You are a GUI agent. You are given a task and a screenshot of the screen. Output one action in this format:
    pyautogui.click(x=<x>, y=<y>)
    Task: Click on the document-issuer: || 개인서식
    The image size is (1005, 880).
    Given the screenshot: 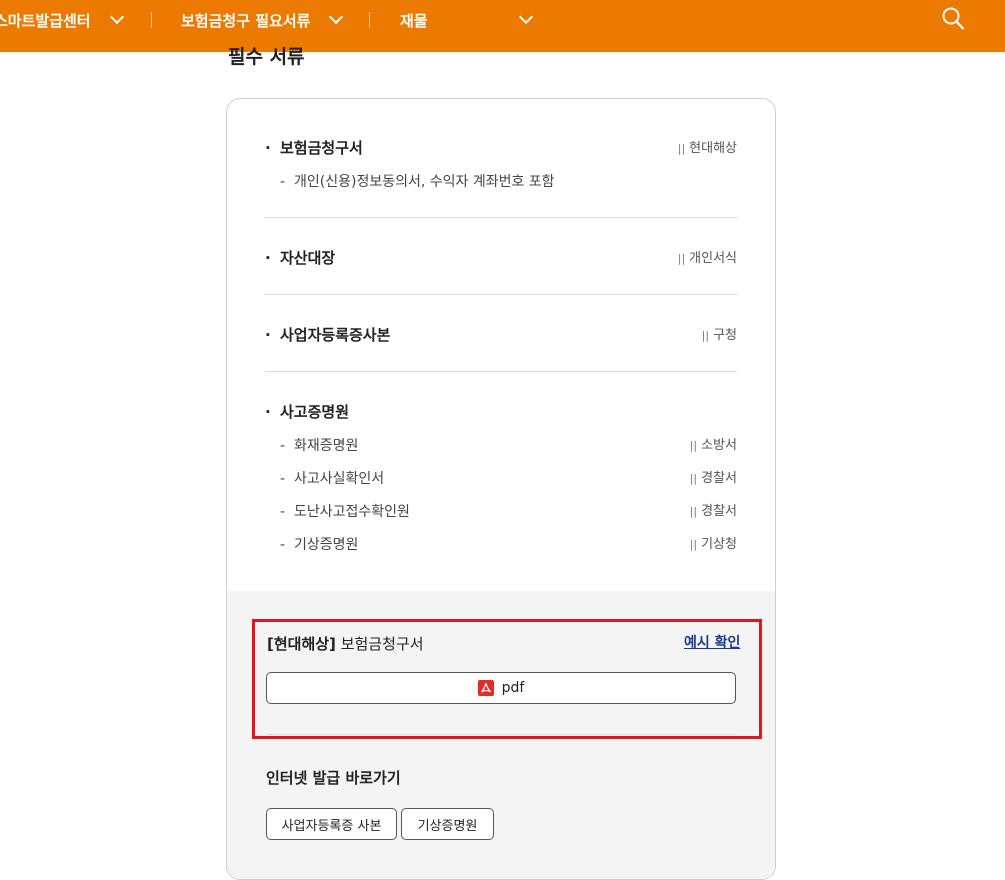 What is the action you would take?
    pyautogui.click(x=707, y=258)
    